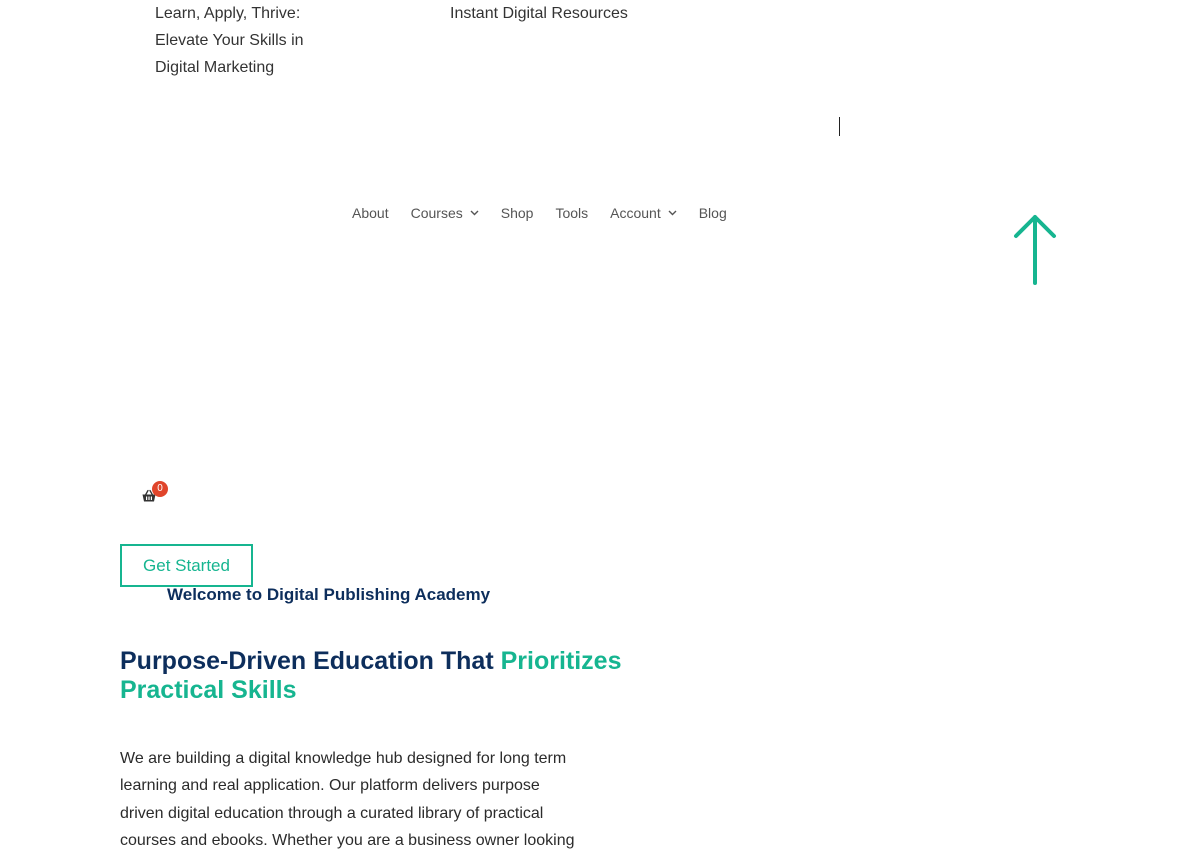  Describe the element at coordinates (539, 213) in the screenshot. I see `main-nav: About Courses Shop Tools Account Blog` at that location.